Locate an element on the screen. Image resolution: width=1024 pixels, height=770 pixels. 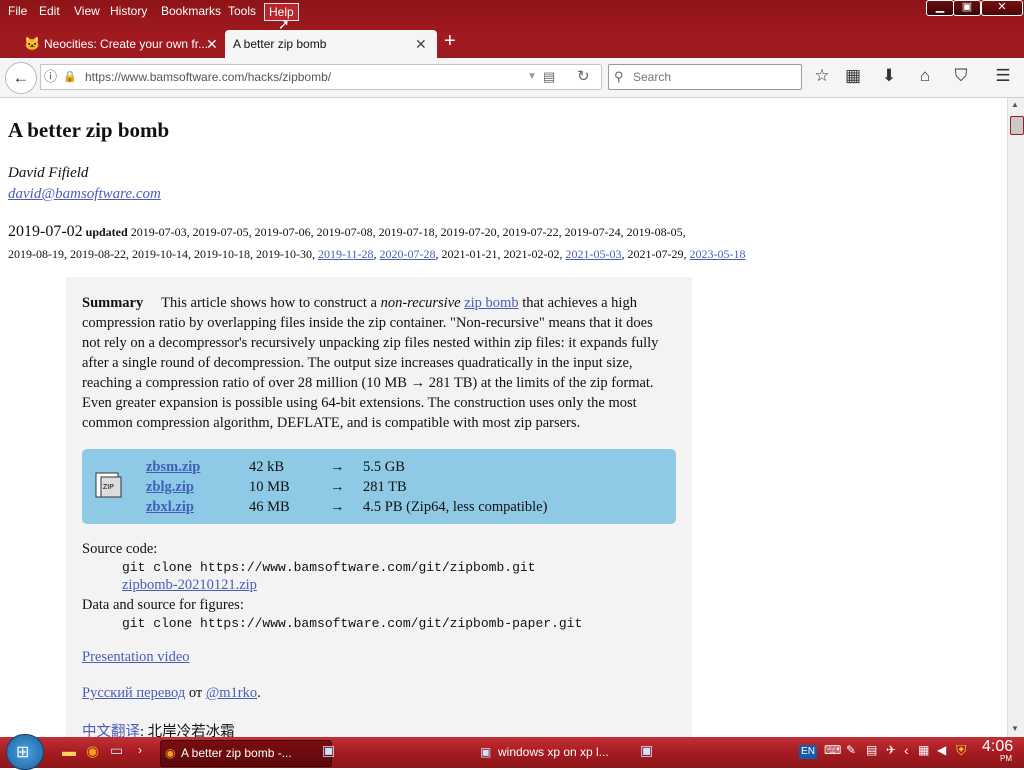
back-button: ← is located at coordinates (21, 78).